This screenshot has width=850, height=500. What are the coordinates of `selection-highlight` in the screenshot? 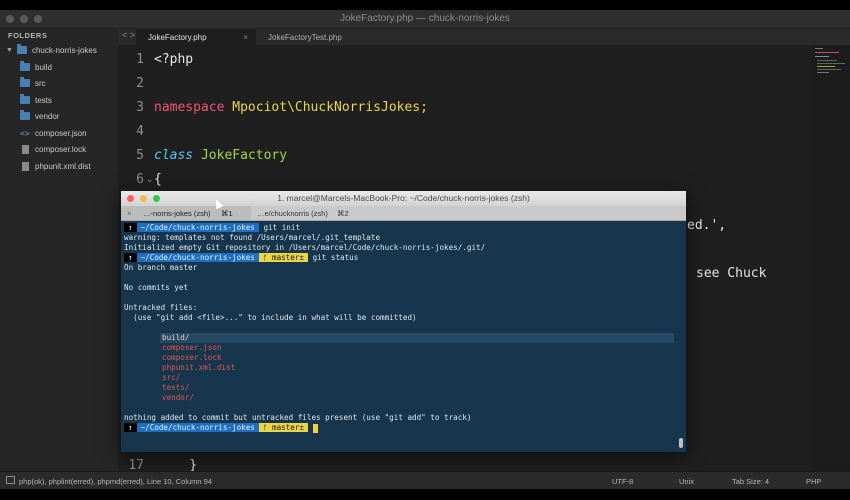 It's located at (417, 338).